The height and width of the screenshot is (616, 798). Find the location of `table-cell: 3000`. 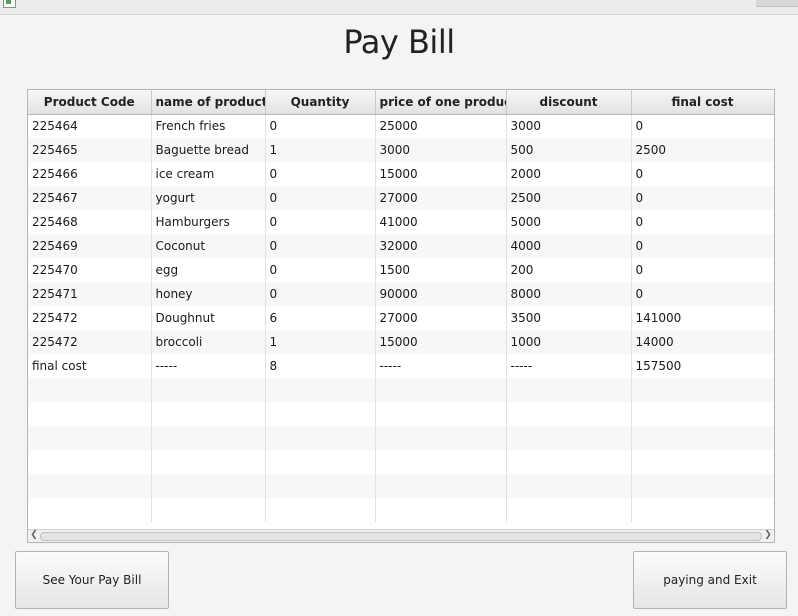

table-cell: 3000 is located at coordinates (569, 126).